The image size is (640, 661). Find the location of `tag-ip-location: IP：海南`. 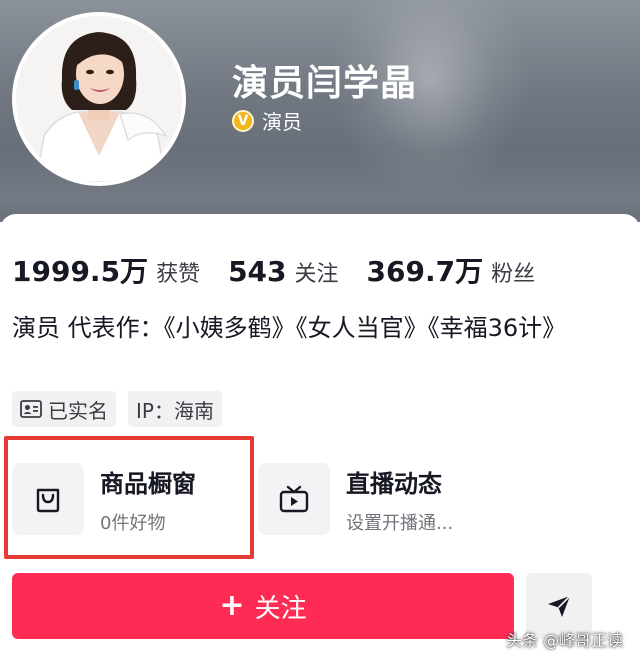

tag-ip-location: IP：海南 is located at coordinates (175, 409).